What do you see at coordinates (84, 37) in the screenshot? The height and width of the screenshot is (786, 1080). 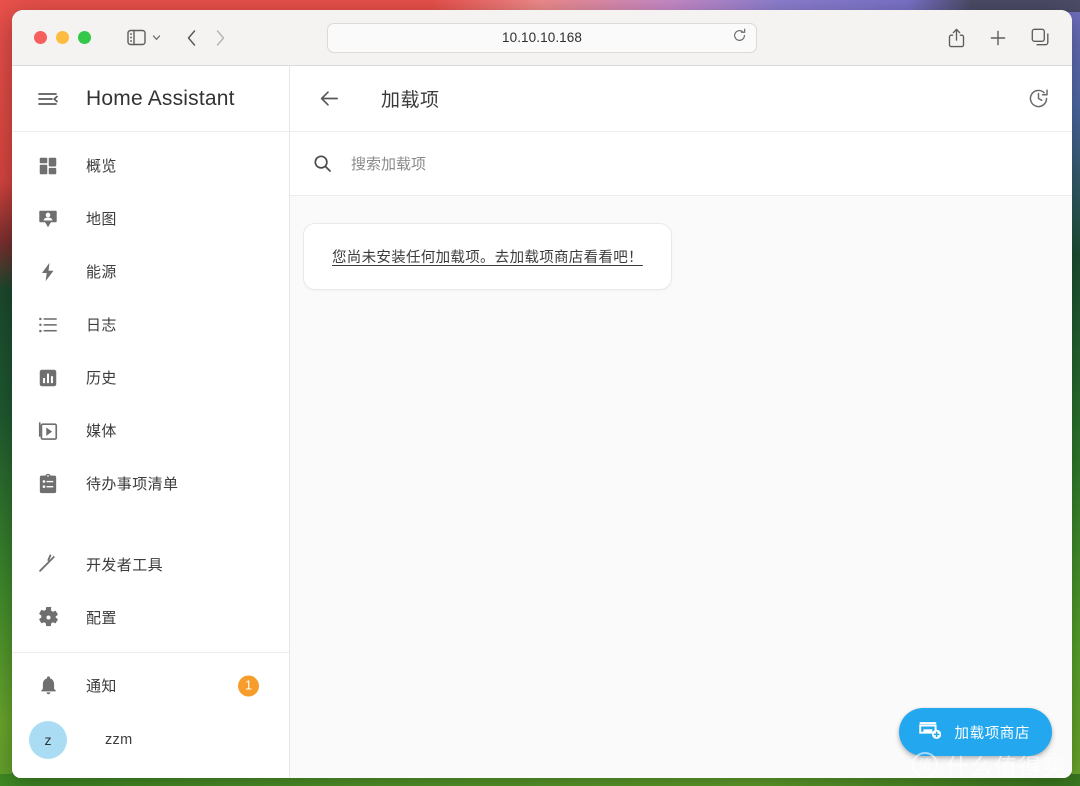 I see `maximize-window-button` at bounding box center [84, 37].